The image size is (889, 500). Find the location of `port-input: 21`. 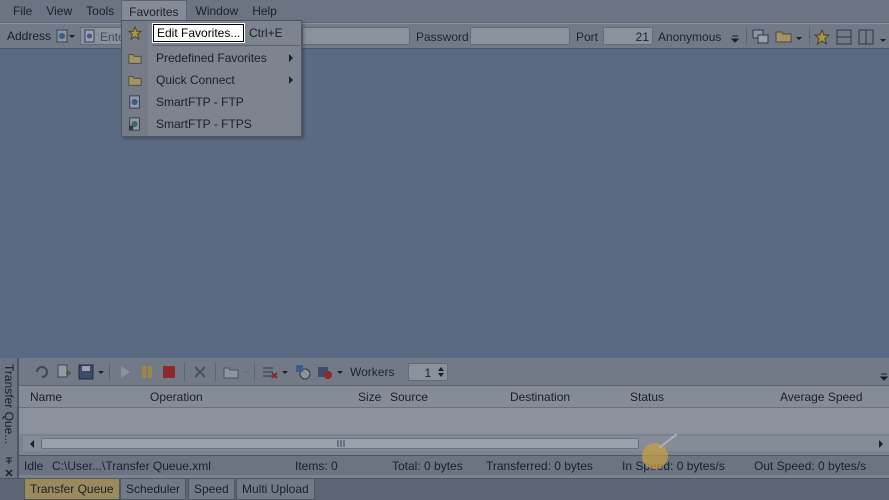

port-input: 21 is located at coordinates (628, 36).